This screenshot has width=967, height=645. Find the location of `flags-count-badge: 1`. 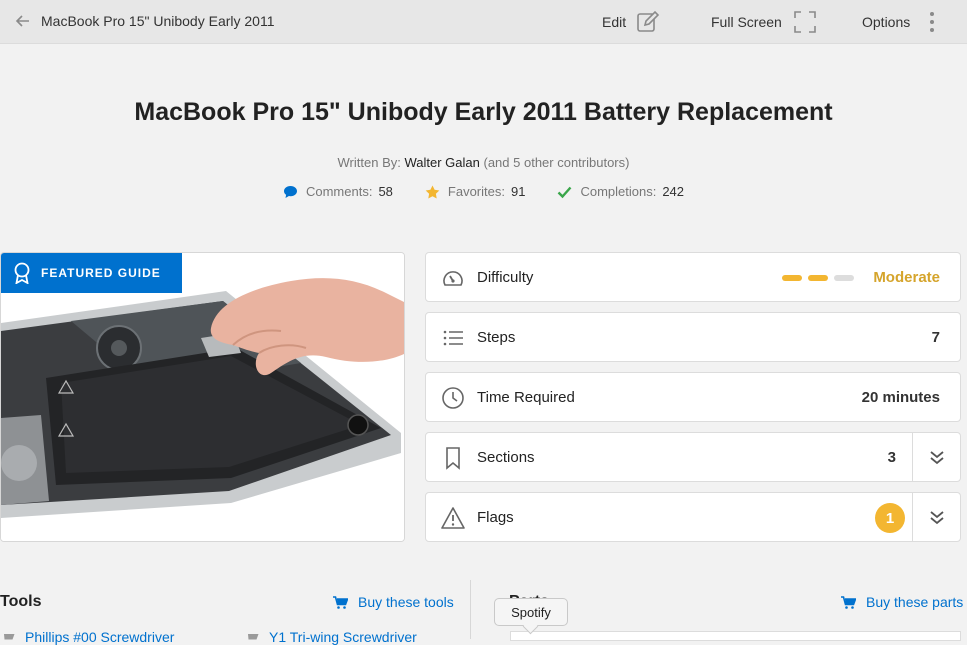

flags-count-badge: 1 is located at coordinates (890, 518).